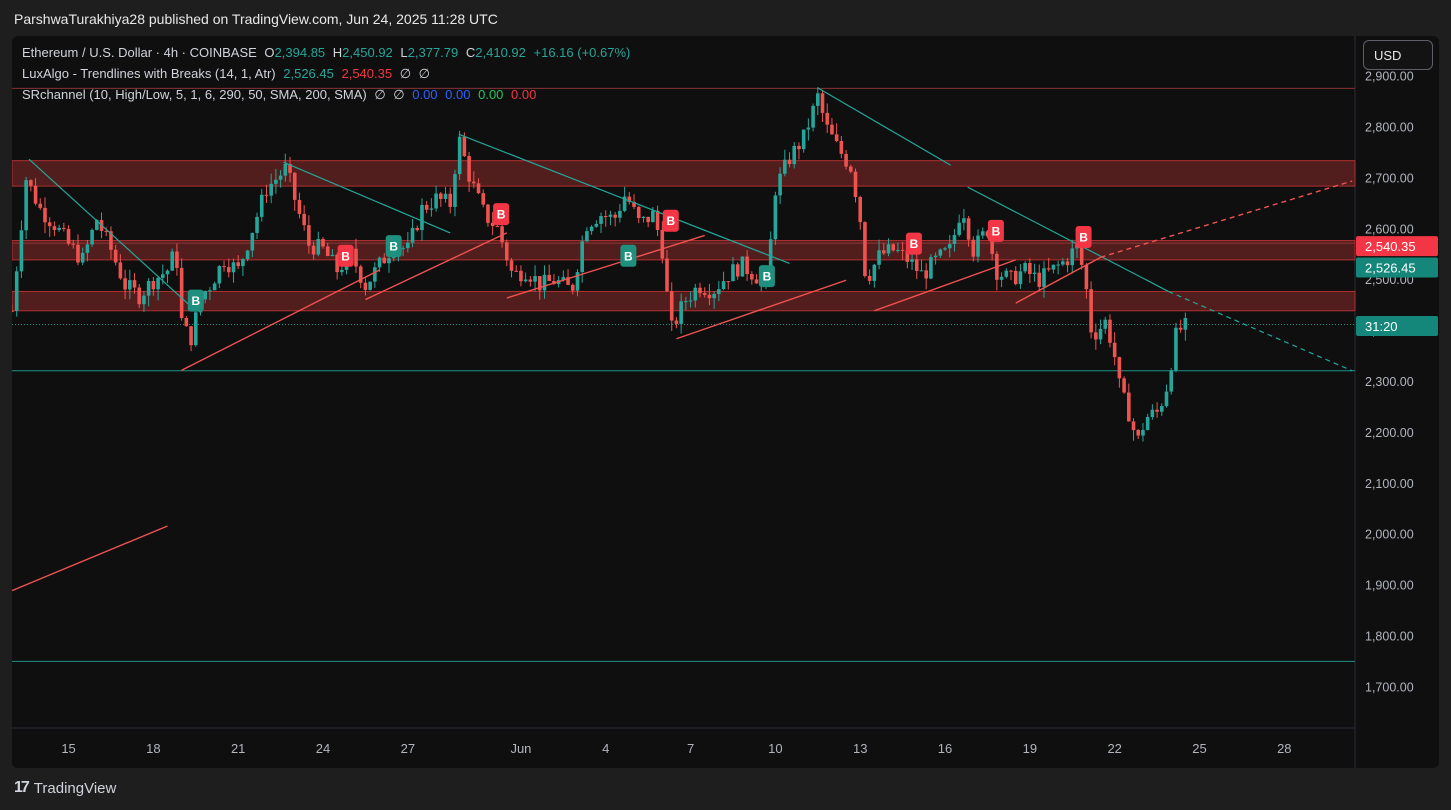 The height and width of the screenshot is (810, 1451). What do you see at coordinates (1398, 55) in the screenshot?
I see `currency-button: USD` at bounding box center [1398, 55].